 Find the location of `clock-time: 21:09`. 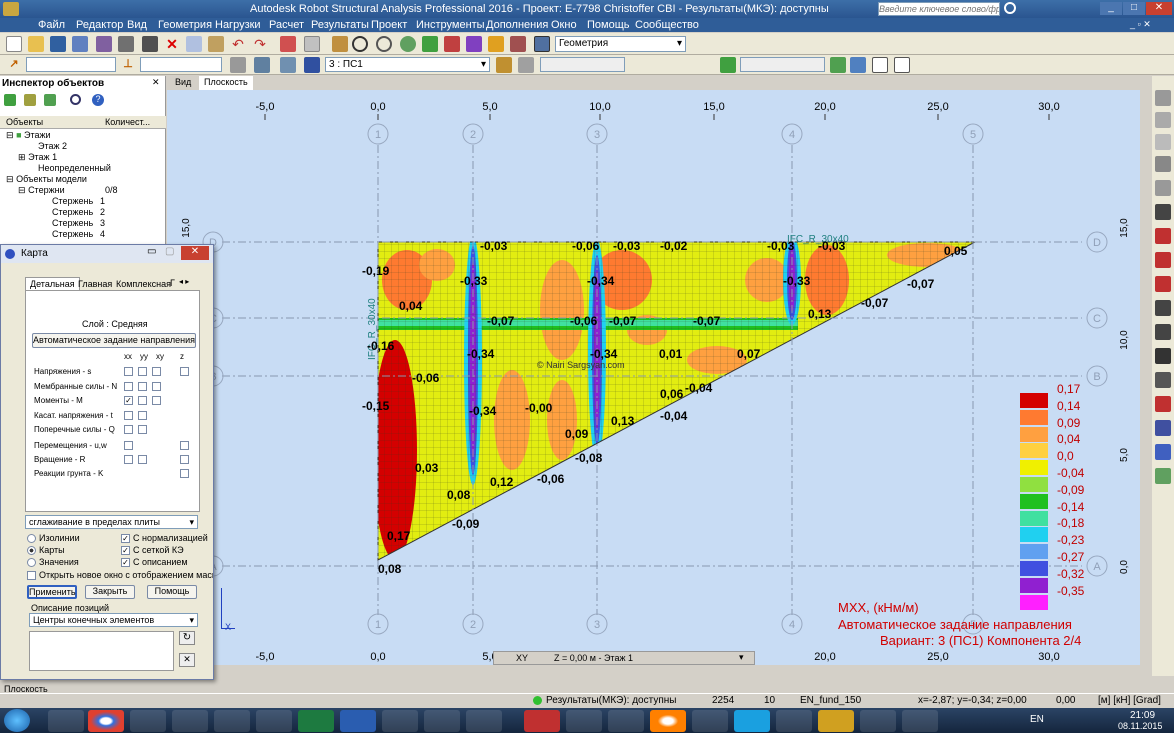

clock-time: 21:09 is located at coordinates (1142, 715).